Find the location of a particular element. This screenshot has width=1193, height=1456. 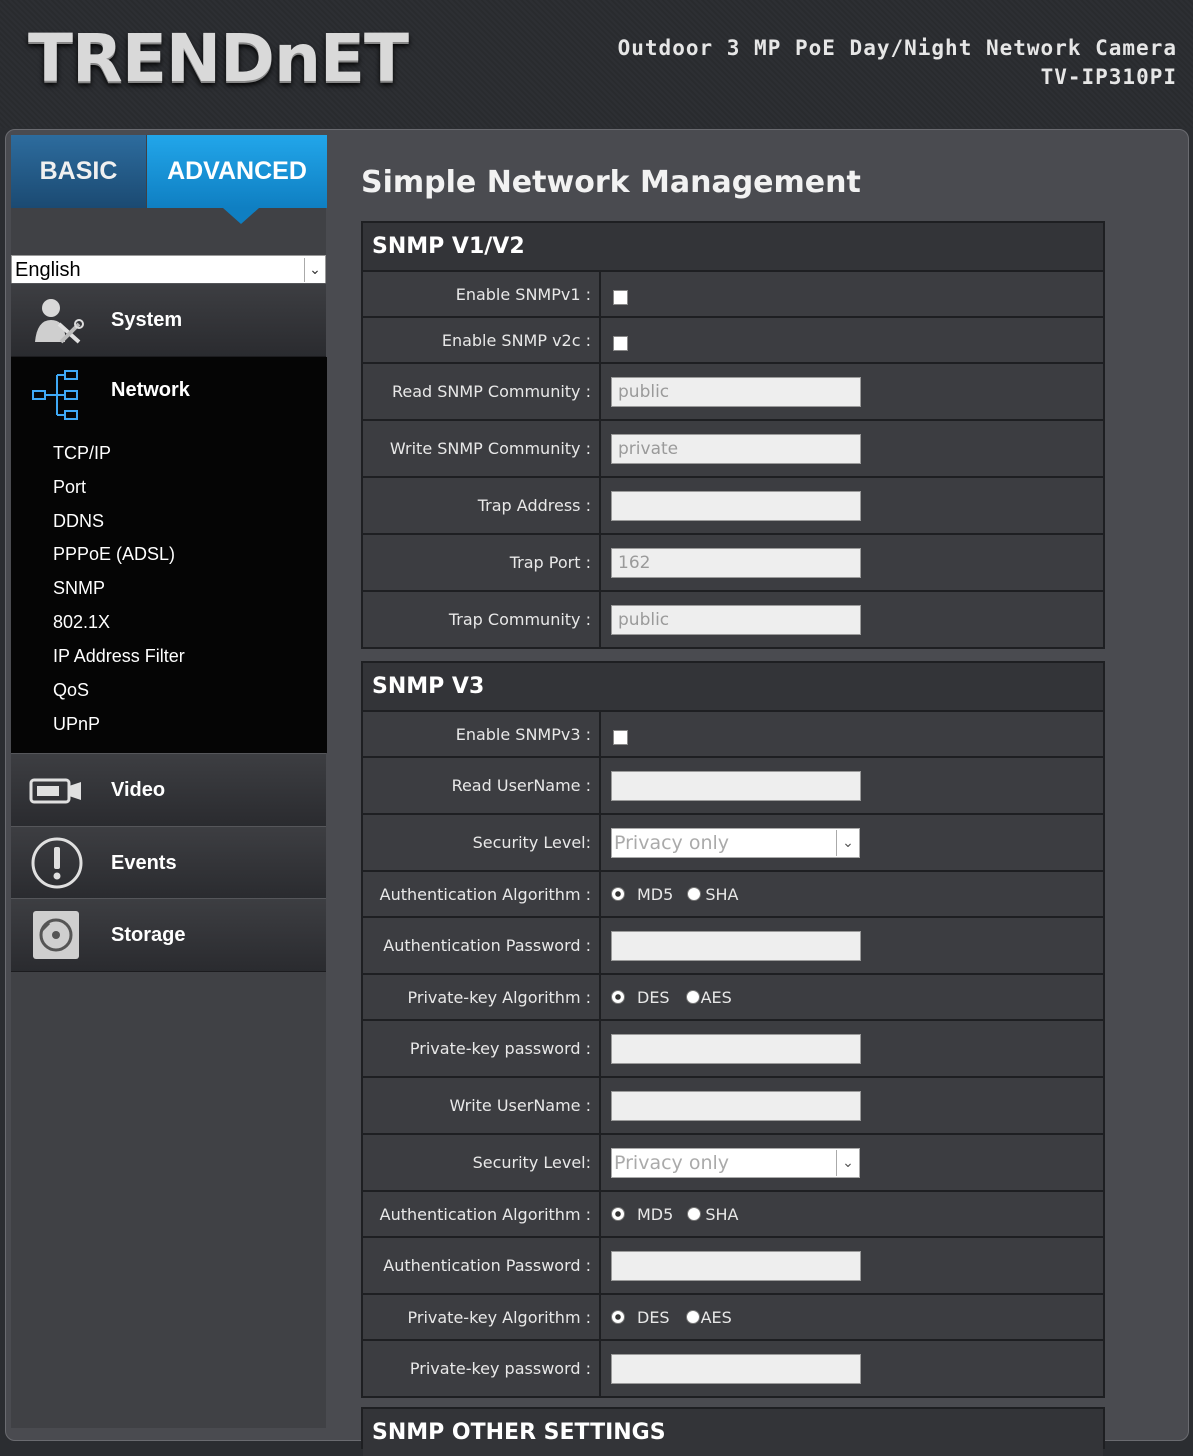

tab-active-indicator is located at coordinates (241, 216).